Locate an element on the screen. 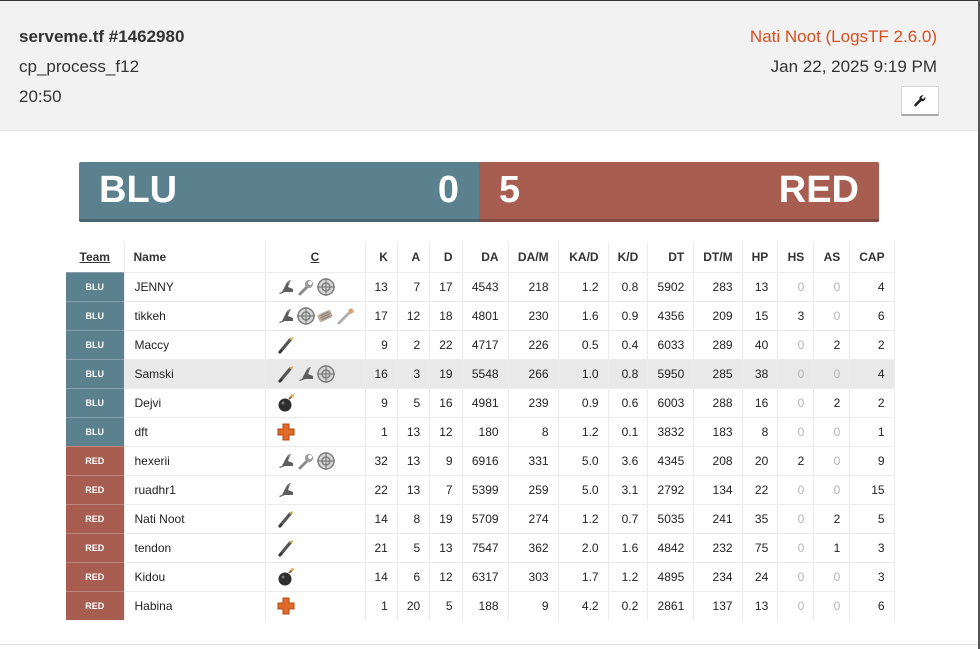 This screenshot has height=649, width=980. stat-hp: 40 is located at coordinates (760, 344).